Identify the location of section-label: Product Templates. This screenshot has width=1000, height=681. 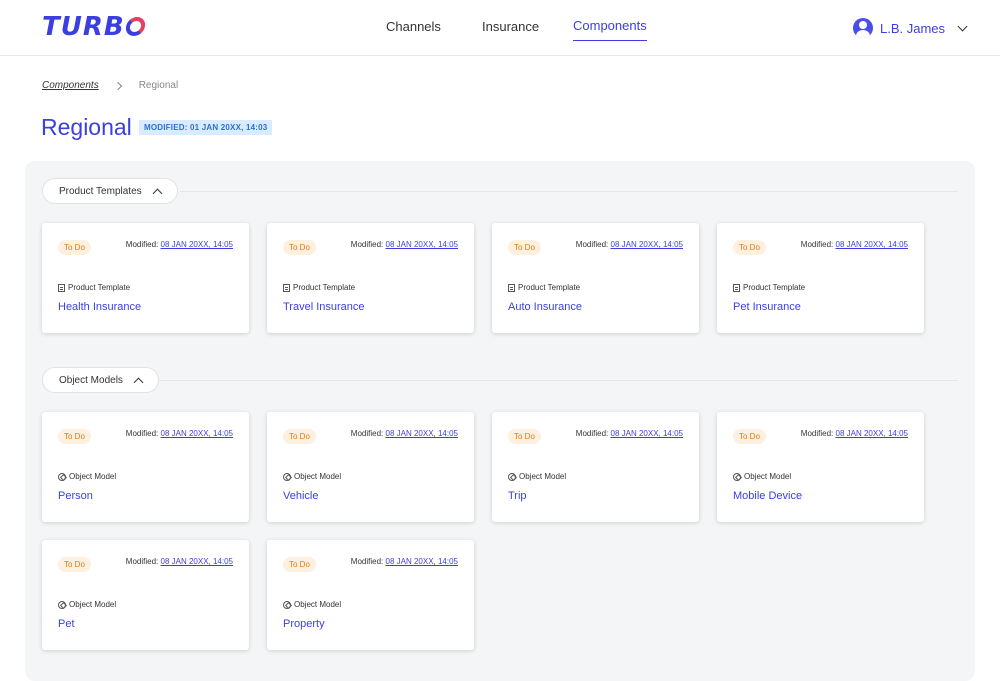
(100, 191).